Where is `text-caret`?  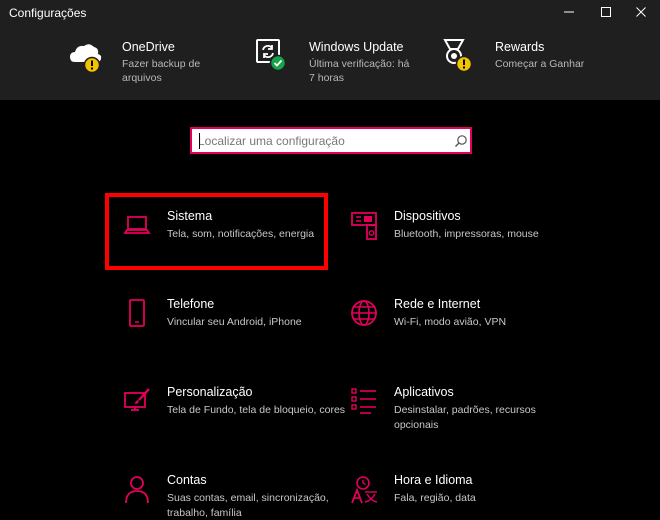
text-caret is located at coordinates (199, 141).